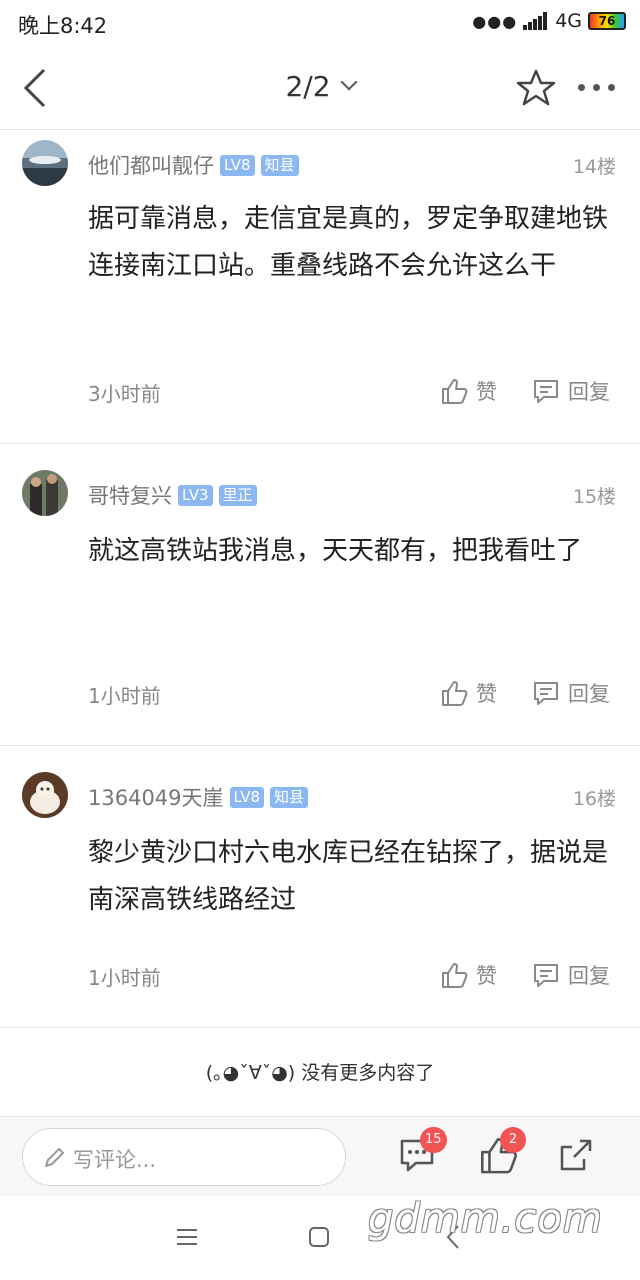 This screenshot has width=640, height=1280. I want to click on comment-text: 据可靠消息，走信宜是真的，罗定争取建地铁连接南江口站。重叠线路不会允许这么干, so click(348, 242).